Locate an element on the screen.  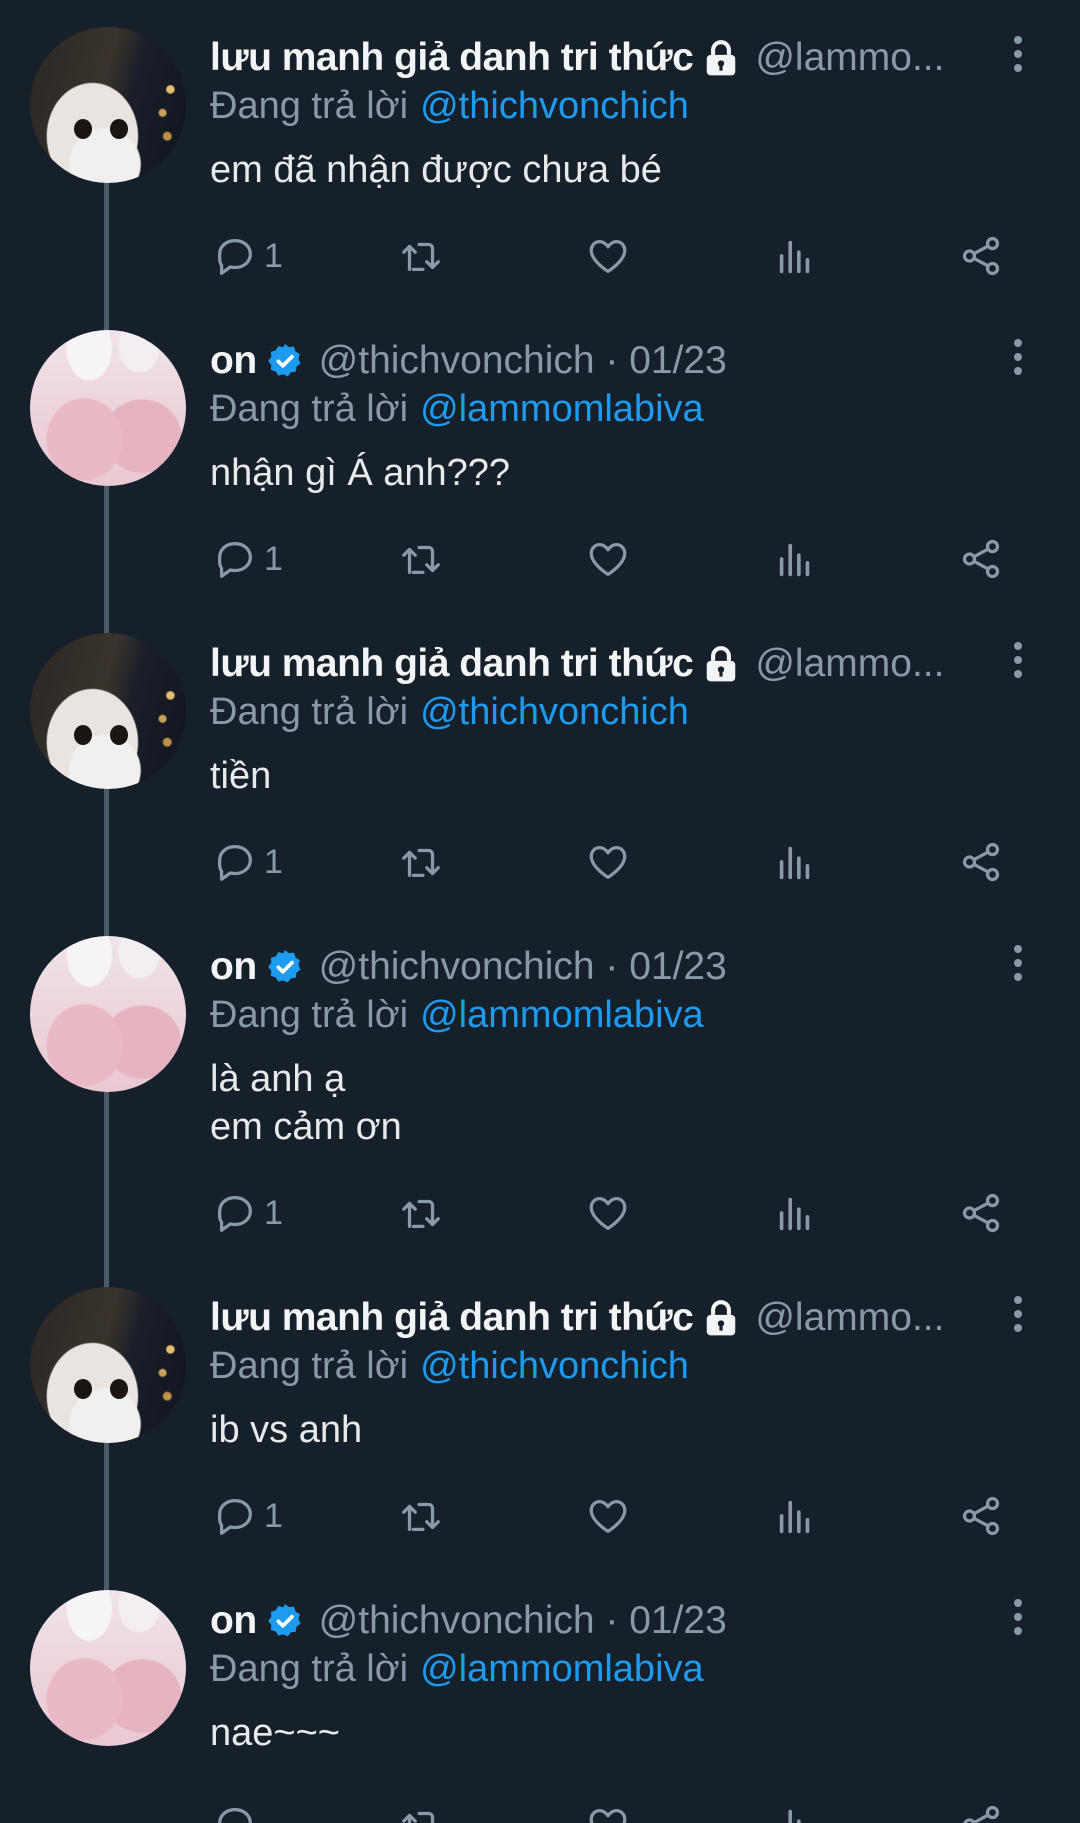
tweet-text: nhận gì Á anh??? is located at coordinates (360, 473).